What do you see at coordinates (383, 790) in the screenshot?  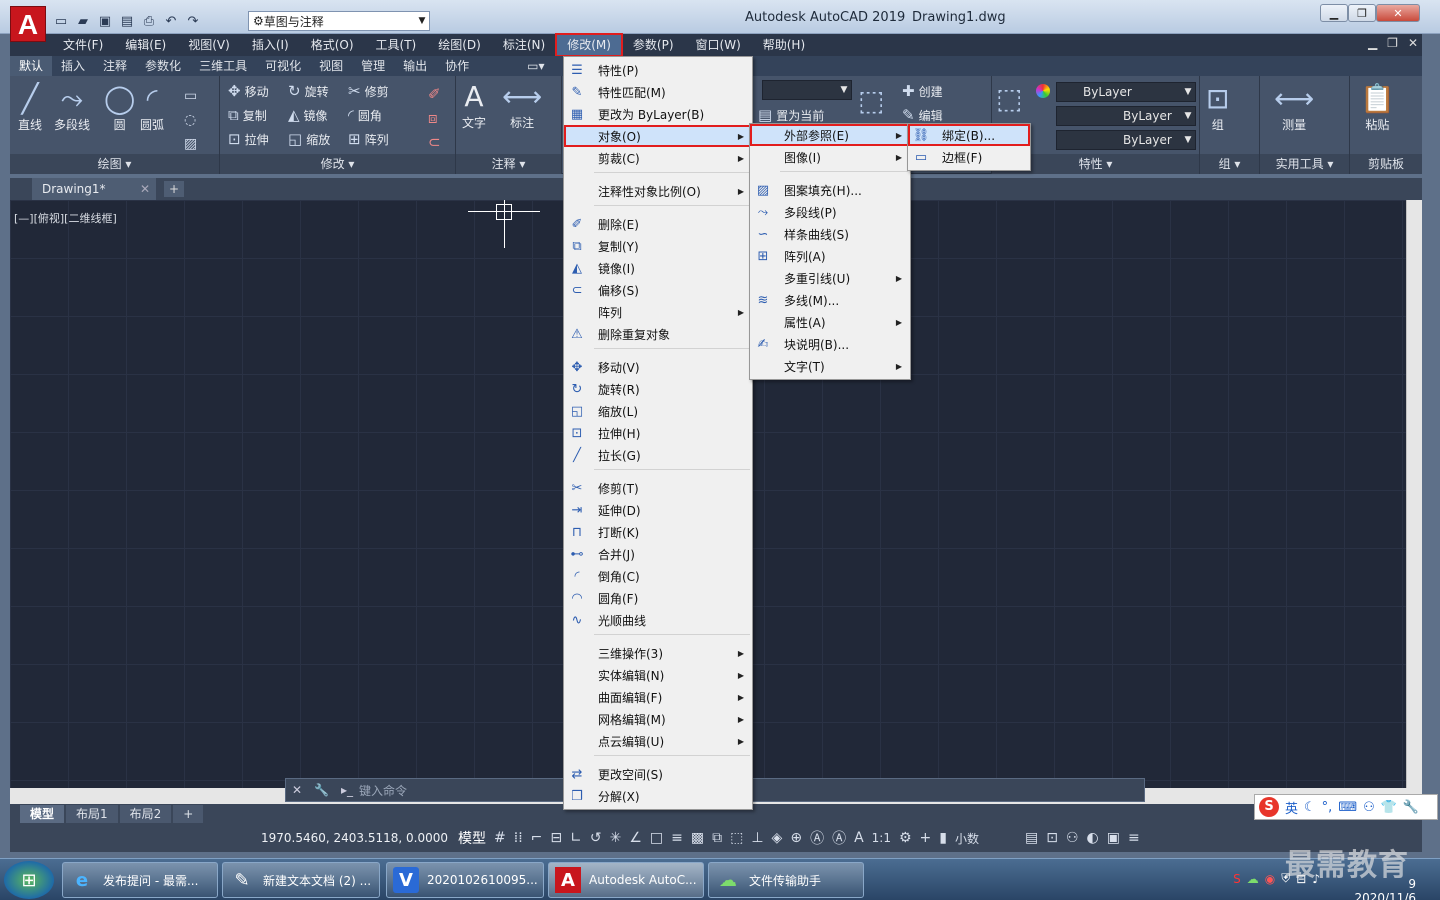 I see `command-input: 键入命令` at bounding box center [383, 790].